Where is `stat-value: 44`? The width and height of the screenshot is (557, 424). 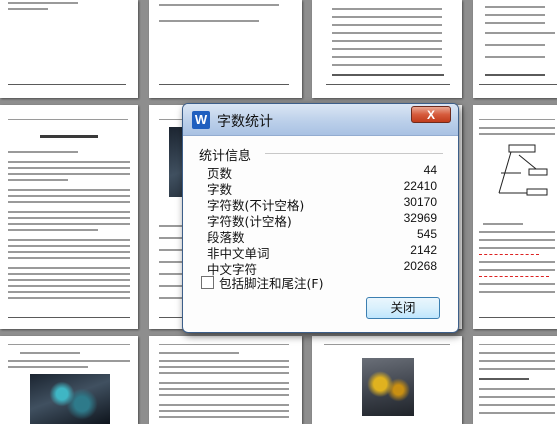
stat-value: 44 is located at coordinates (430, 170).